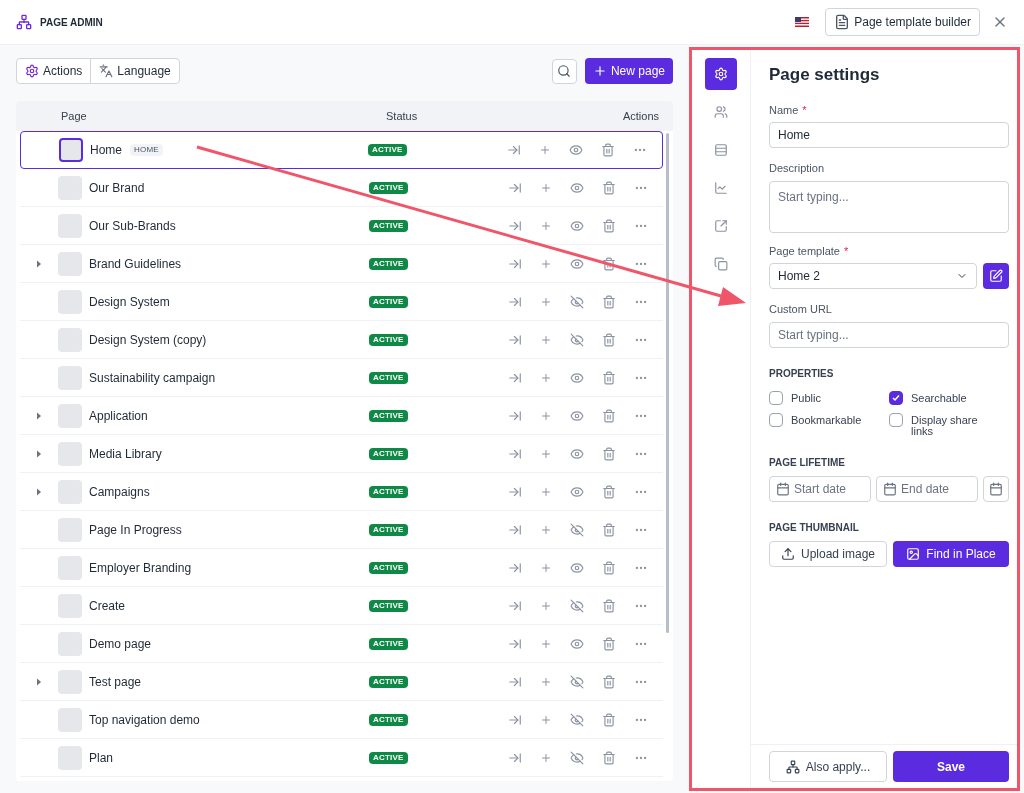 The width and height of the screenshot is (1024, 793). I want to click on table-row: Top navigation demo ACTIVE, so click(341, 720).